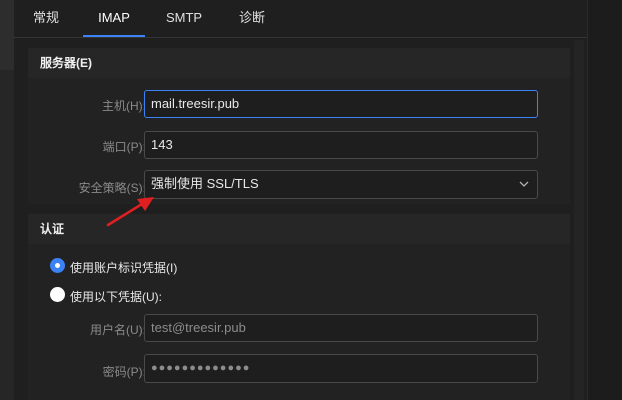 The image size is (622, 400). Describe the element at coordinates (299, 63) in the screenshot. I see `server-section-title: 服务器(E)` at that location.